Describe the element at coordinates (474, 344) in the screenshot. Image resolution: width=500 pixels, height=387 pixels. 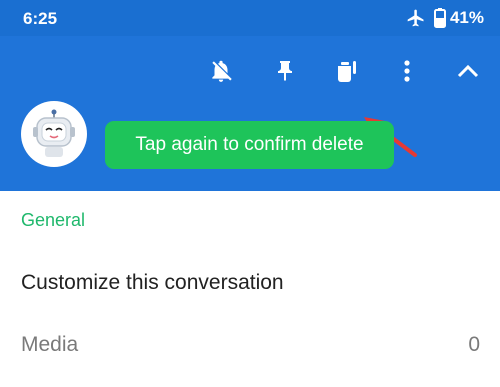
I see `media-count: 0` at that location.